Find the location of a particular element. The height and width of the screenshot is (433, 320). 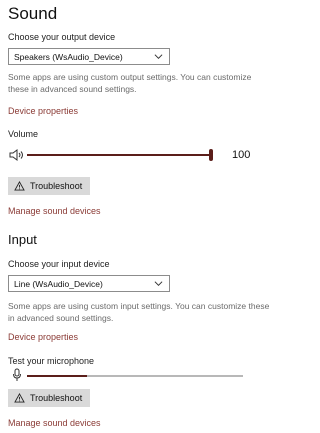

output-device-label: Choose your output device is located at coordinates (62, 37).